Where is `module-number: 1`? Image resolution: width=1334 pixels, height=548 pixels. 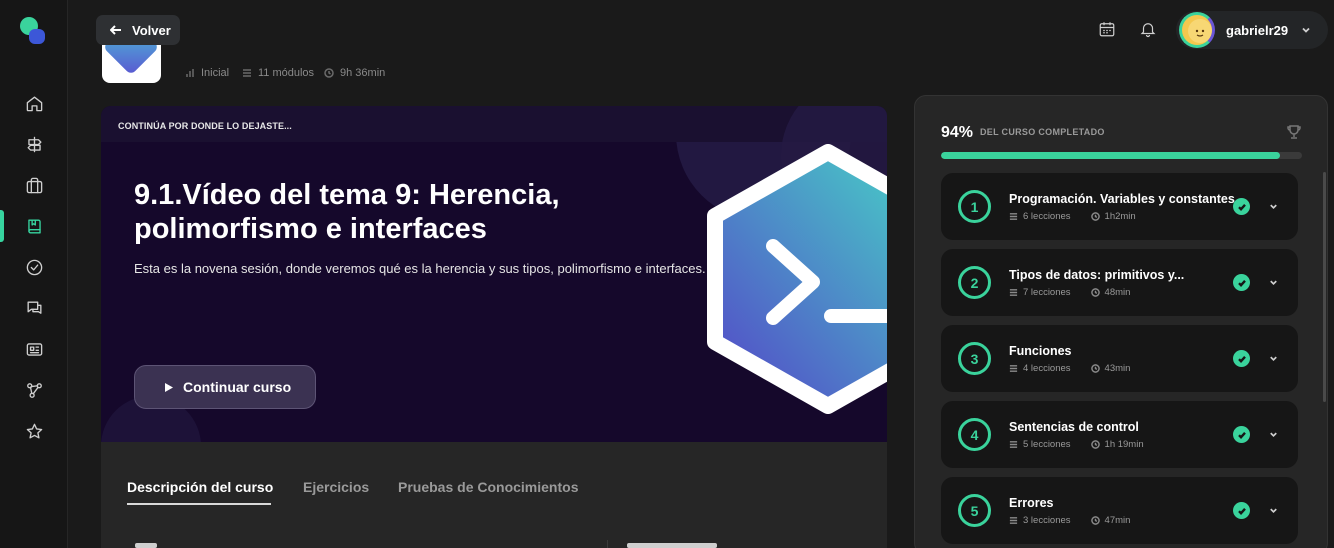
module-number: 1 is located at coordinates (974, 206).